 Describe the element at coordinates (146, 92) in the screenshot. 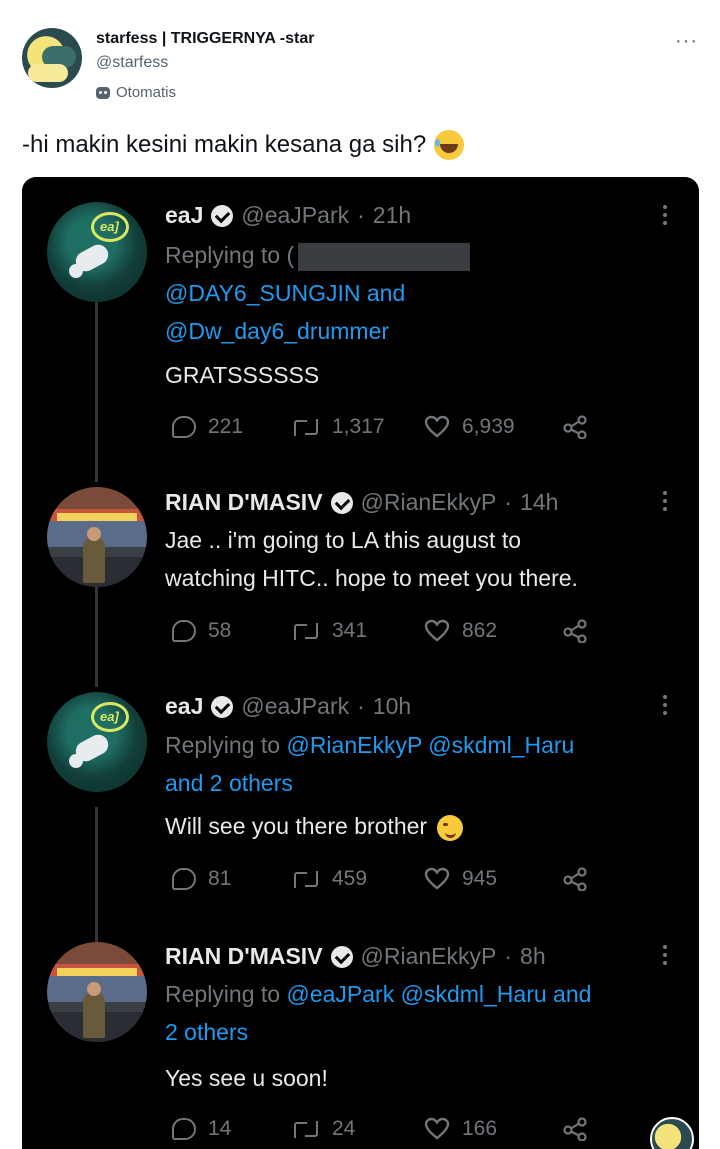

I see `automated-text: Otomatis` at that location.